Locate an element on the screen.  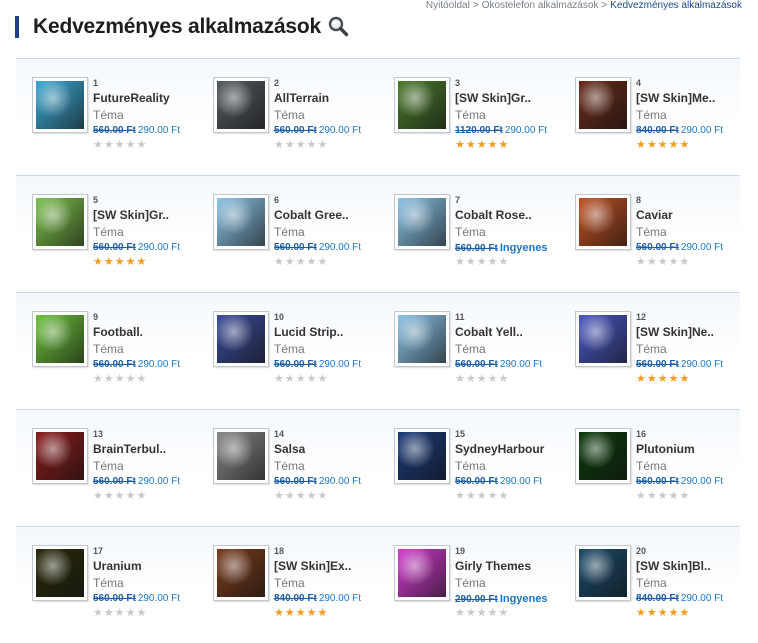
app-name-link: [SW Skin]Ne.. is located at coordinates (697, 332).